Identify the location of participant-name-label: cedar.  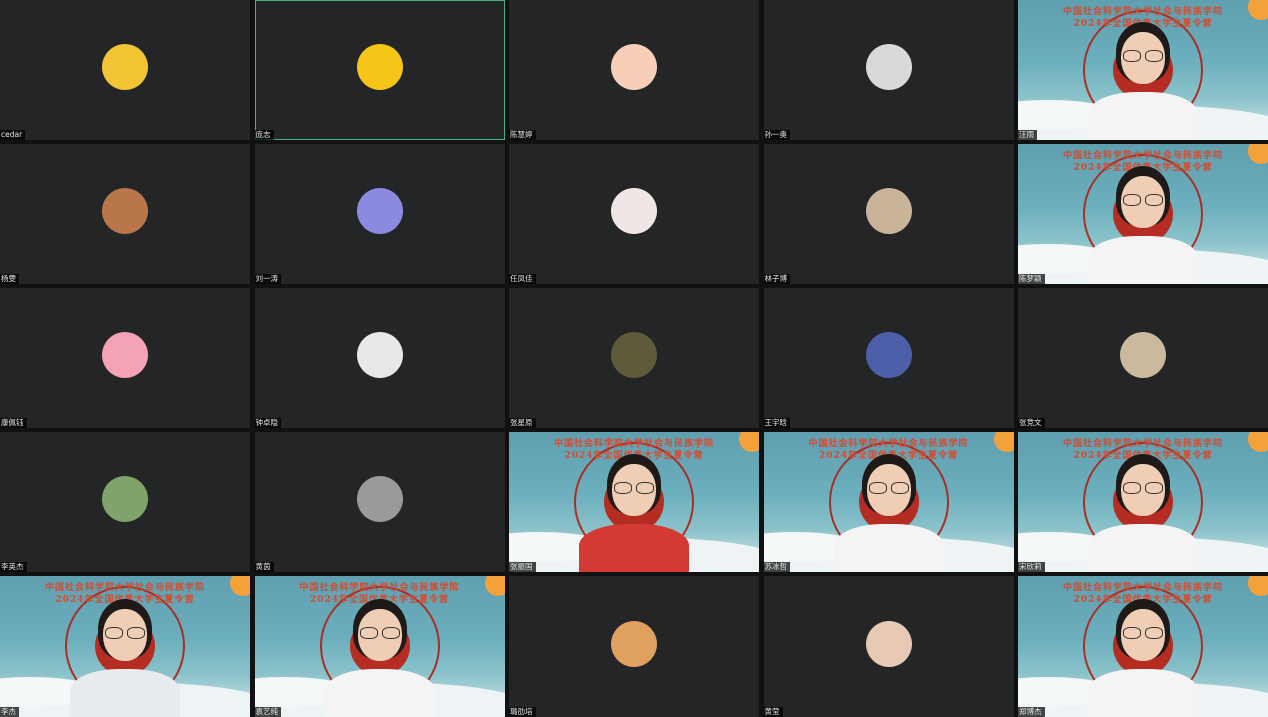
(13, 135).